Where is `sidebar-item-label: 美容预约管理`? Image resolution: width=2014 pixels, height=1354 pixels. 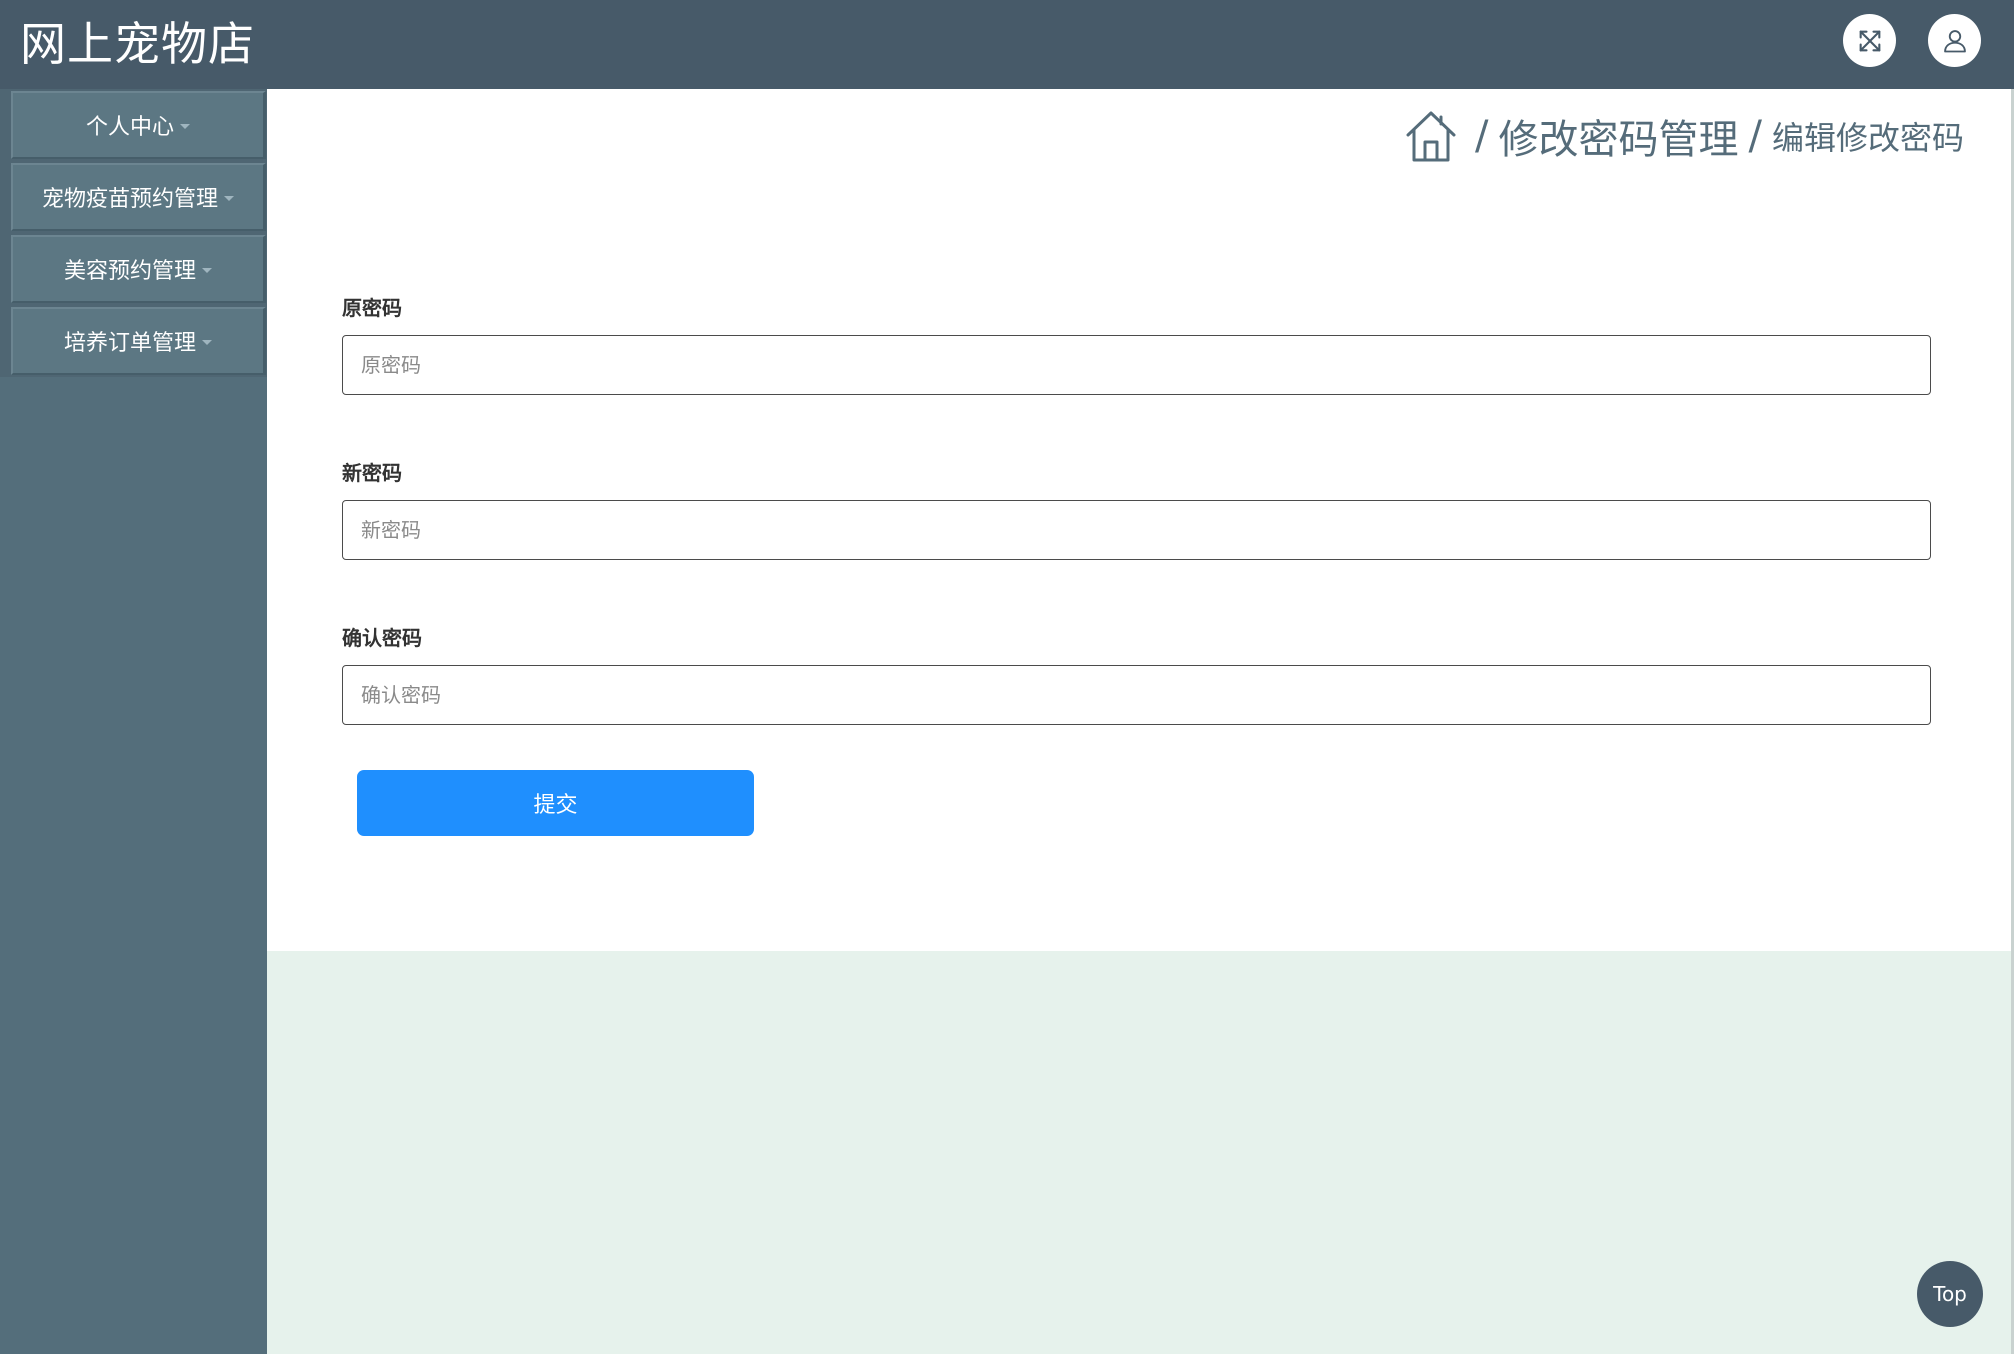
sidebar-item-label: 美容预约管理 is located at coordinates (129, 271).